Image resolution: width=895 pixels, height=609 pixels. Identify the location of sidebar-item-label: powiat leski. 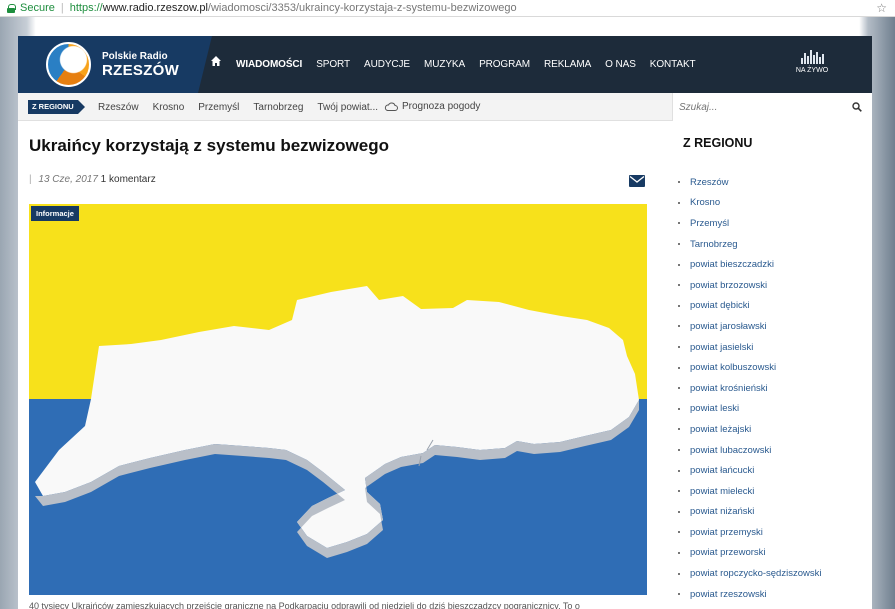
(715, 409).